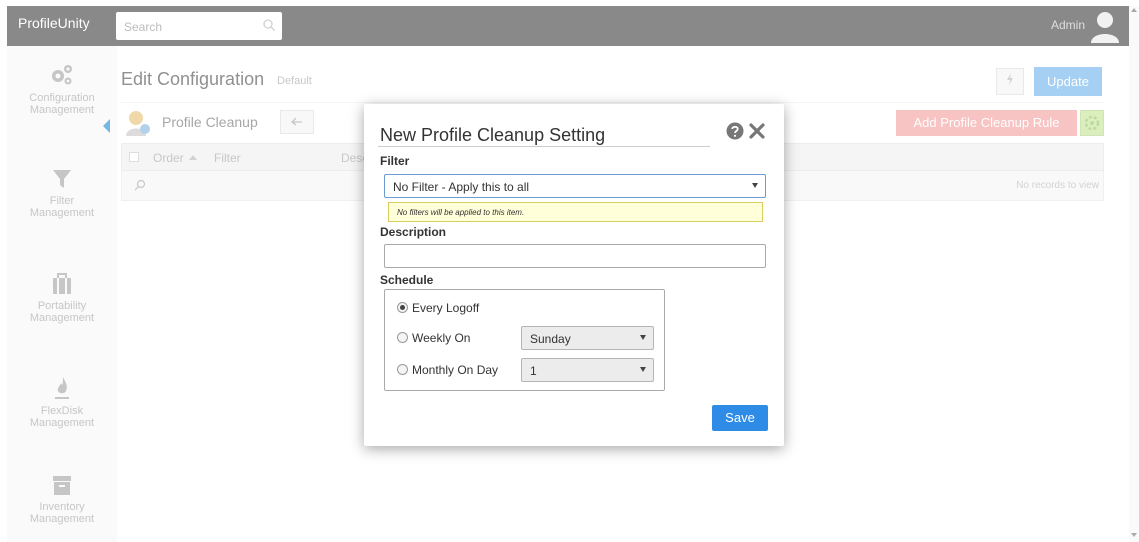 This screenshot has height=542, width=1139. I want to click on filter-note: No filters will be applied to this item., so click(575, 212).